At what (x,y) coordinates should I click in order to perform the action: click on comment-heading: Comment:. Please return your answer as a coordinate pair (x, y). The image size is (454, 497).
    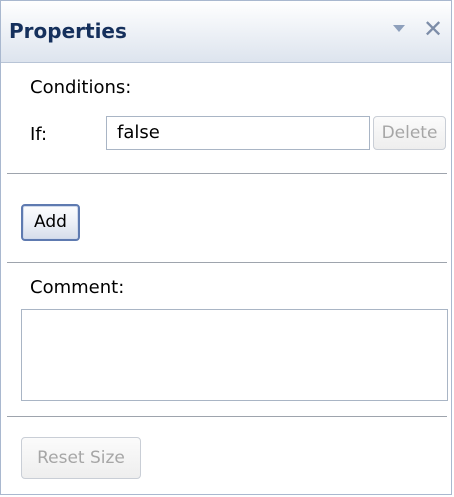
    Looking at the image, I should click on (77, 287).